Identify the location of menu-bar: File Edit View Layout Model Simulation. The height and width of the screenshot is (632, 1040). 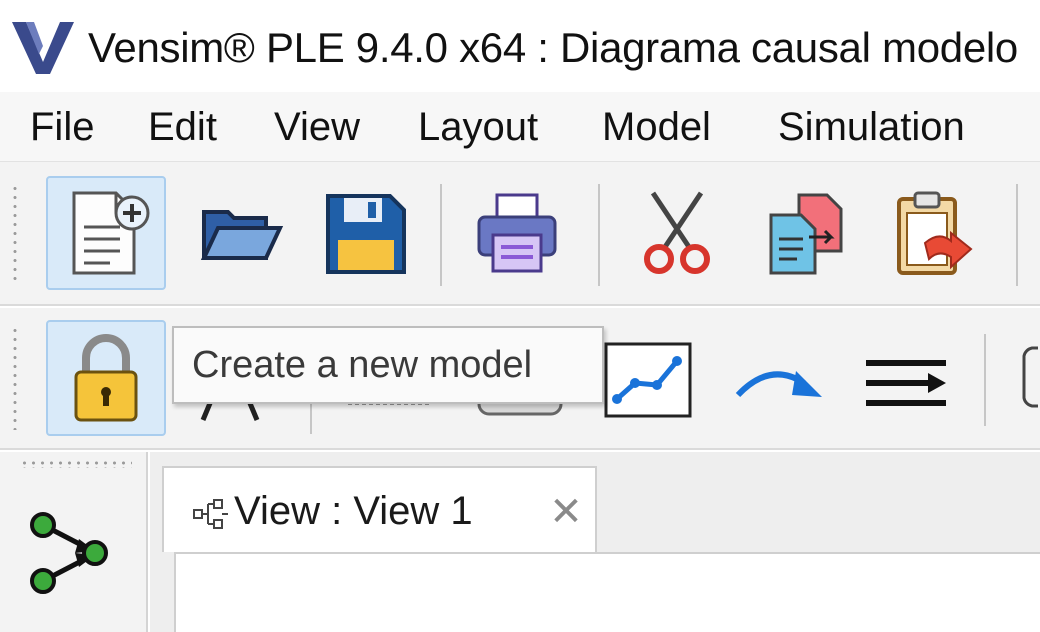
(520, 127).